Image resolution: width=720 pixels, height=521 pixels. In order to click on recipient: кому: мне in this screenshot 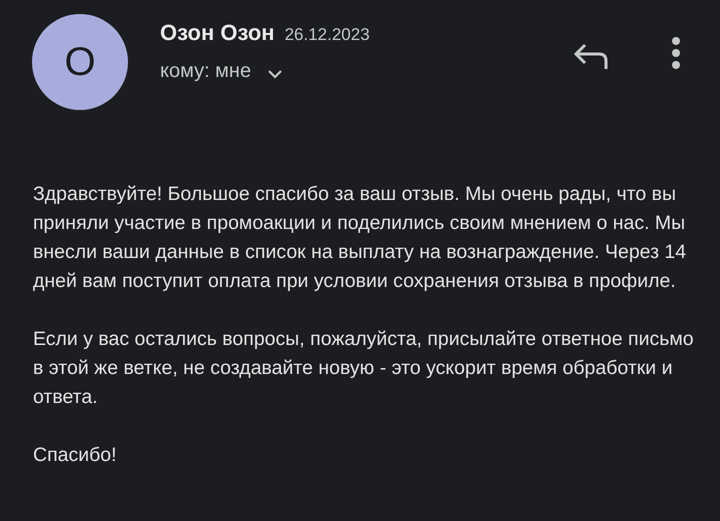, I will do `click(206, 71)`.